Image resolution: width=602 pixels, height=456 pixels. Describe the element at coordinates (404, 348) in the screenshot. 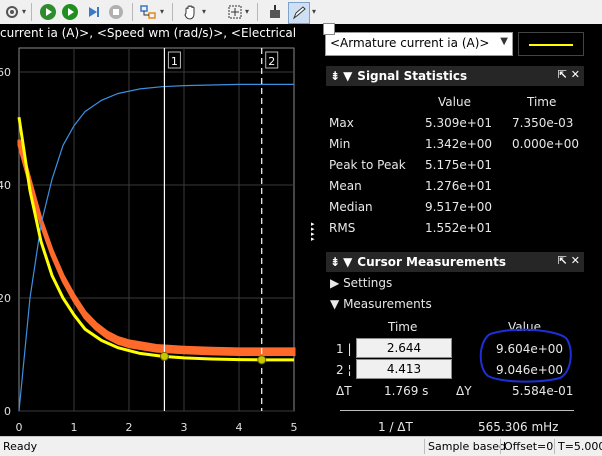

I see `cursor-1-time-field: 2.644` at that location.